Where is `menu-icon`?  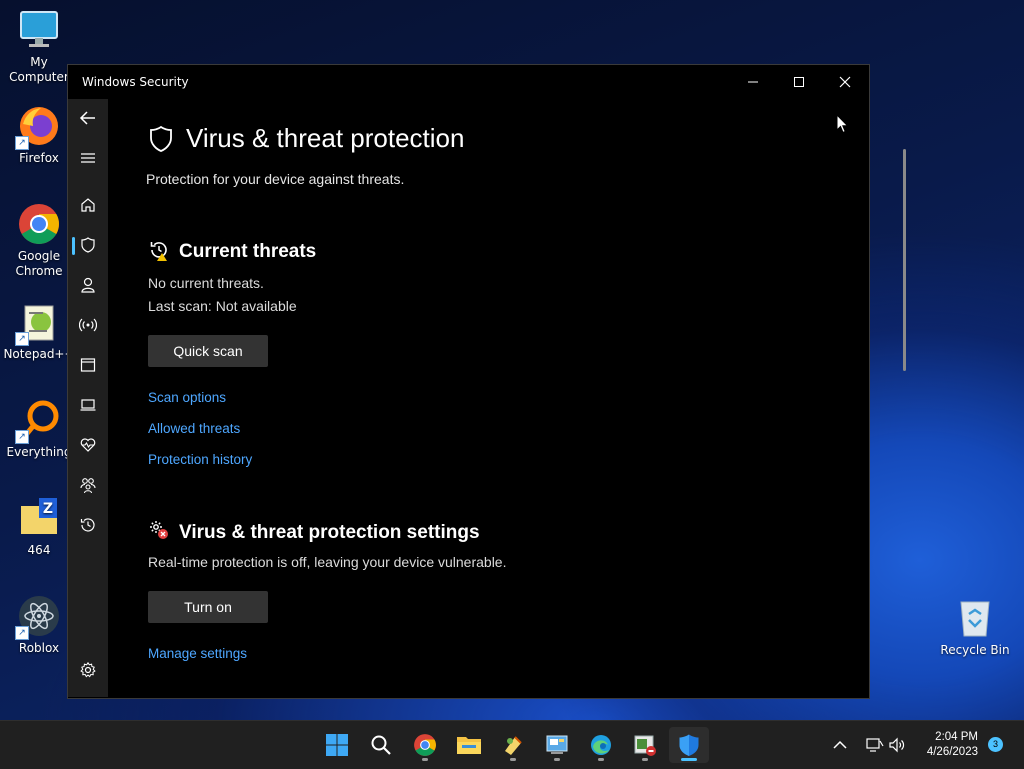 menu-icon is located at coordinates (88, 158).